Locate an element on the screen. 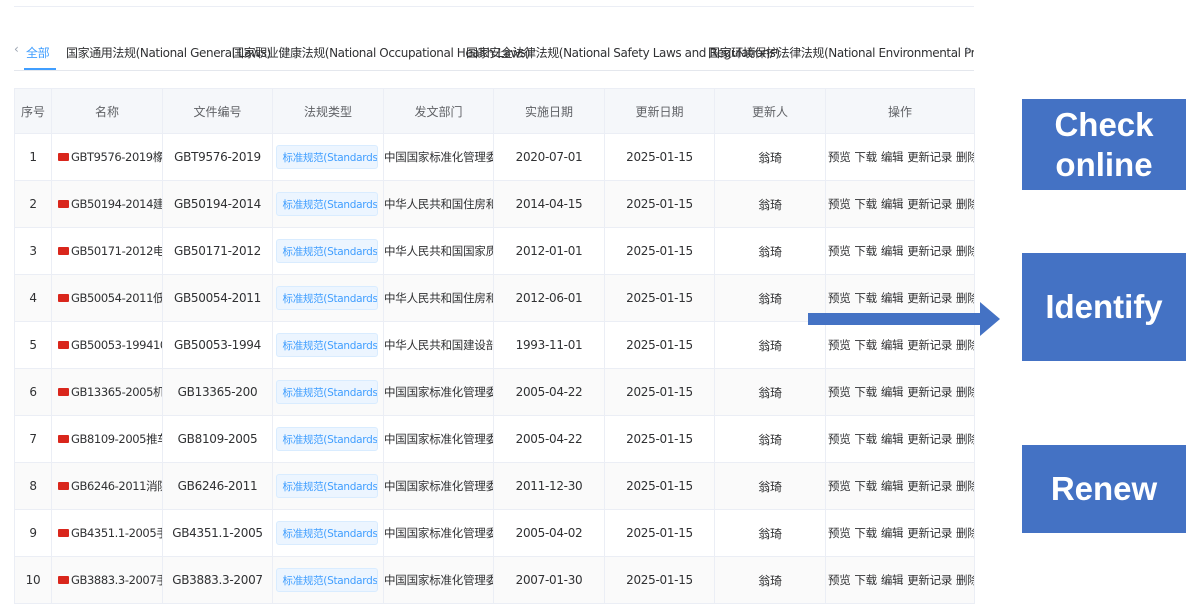 The width and height of the screenshot is (1186, 609). row-name: GB13365-2005机动车排 is located at coordinates (107, 392).